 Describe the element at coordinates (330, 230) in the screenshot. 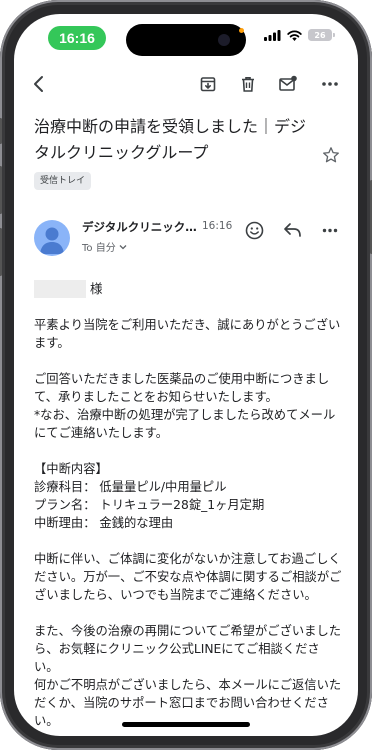

I see `message-more-icon` at that location.